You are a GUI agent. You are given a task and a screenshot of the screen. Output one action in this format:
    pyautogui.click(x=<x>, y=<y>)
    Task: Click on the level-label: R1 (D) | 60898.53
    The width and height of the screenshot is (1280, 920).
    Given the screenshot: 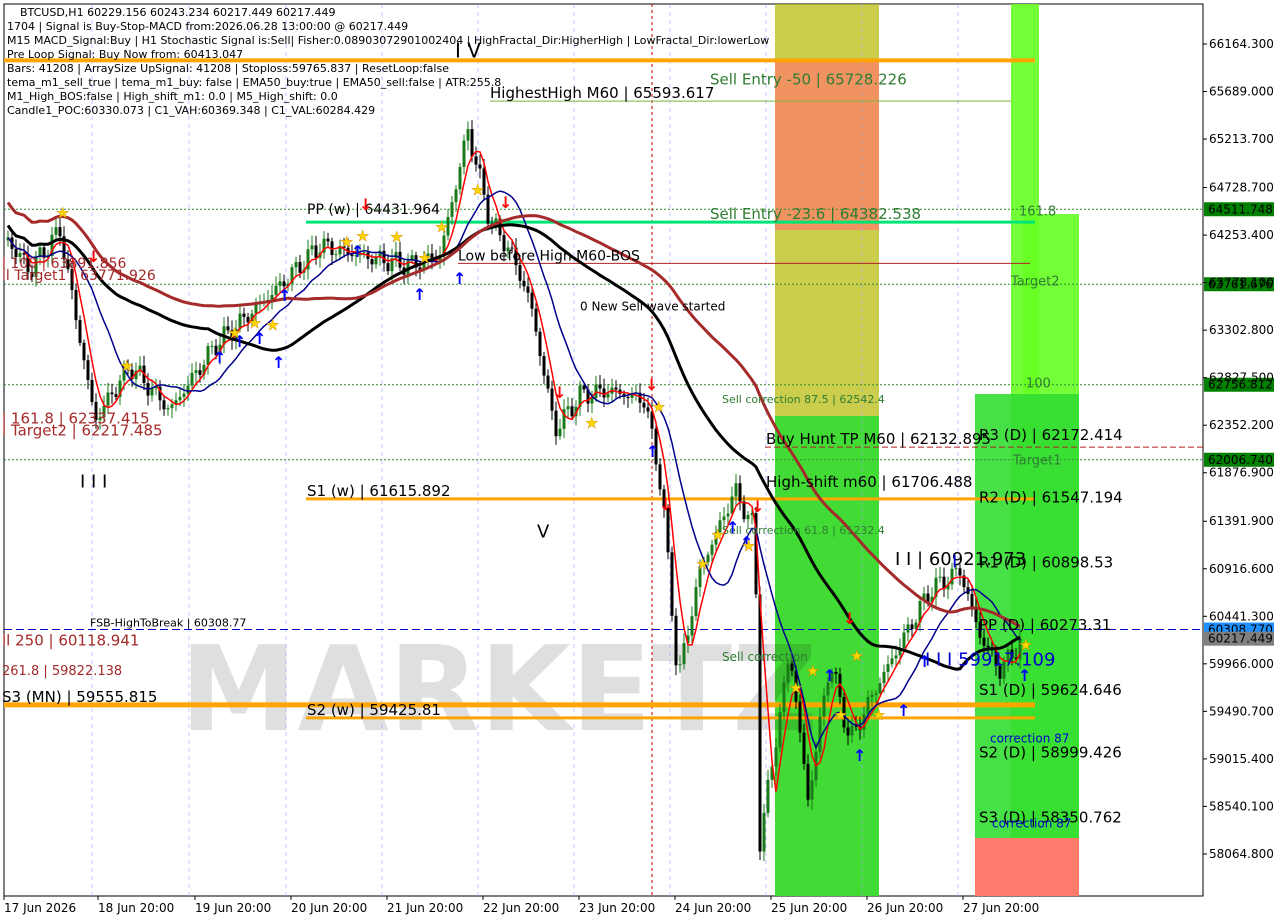 What is the action you would take?
    pyautogui.click(x=1046, y=563)
    